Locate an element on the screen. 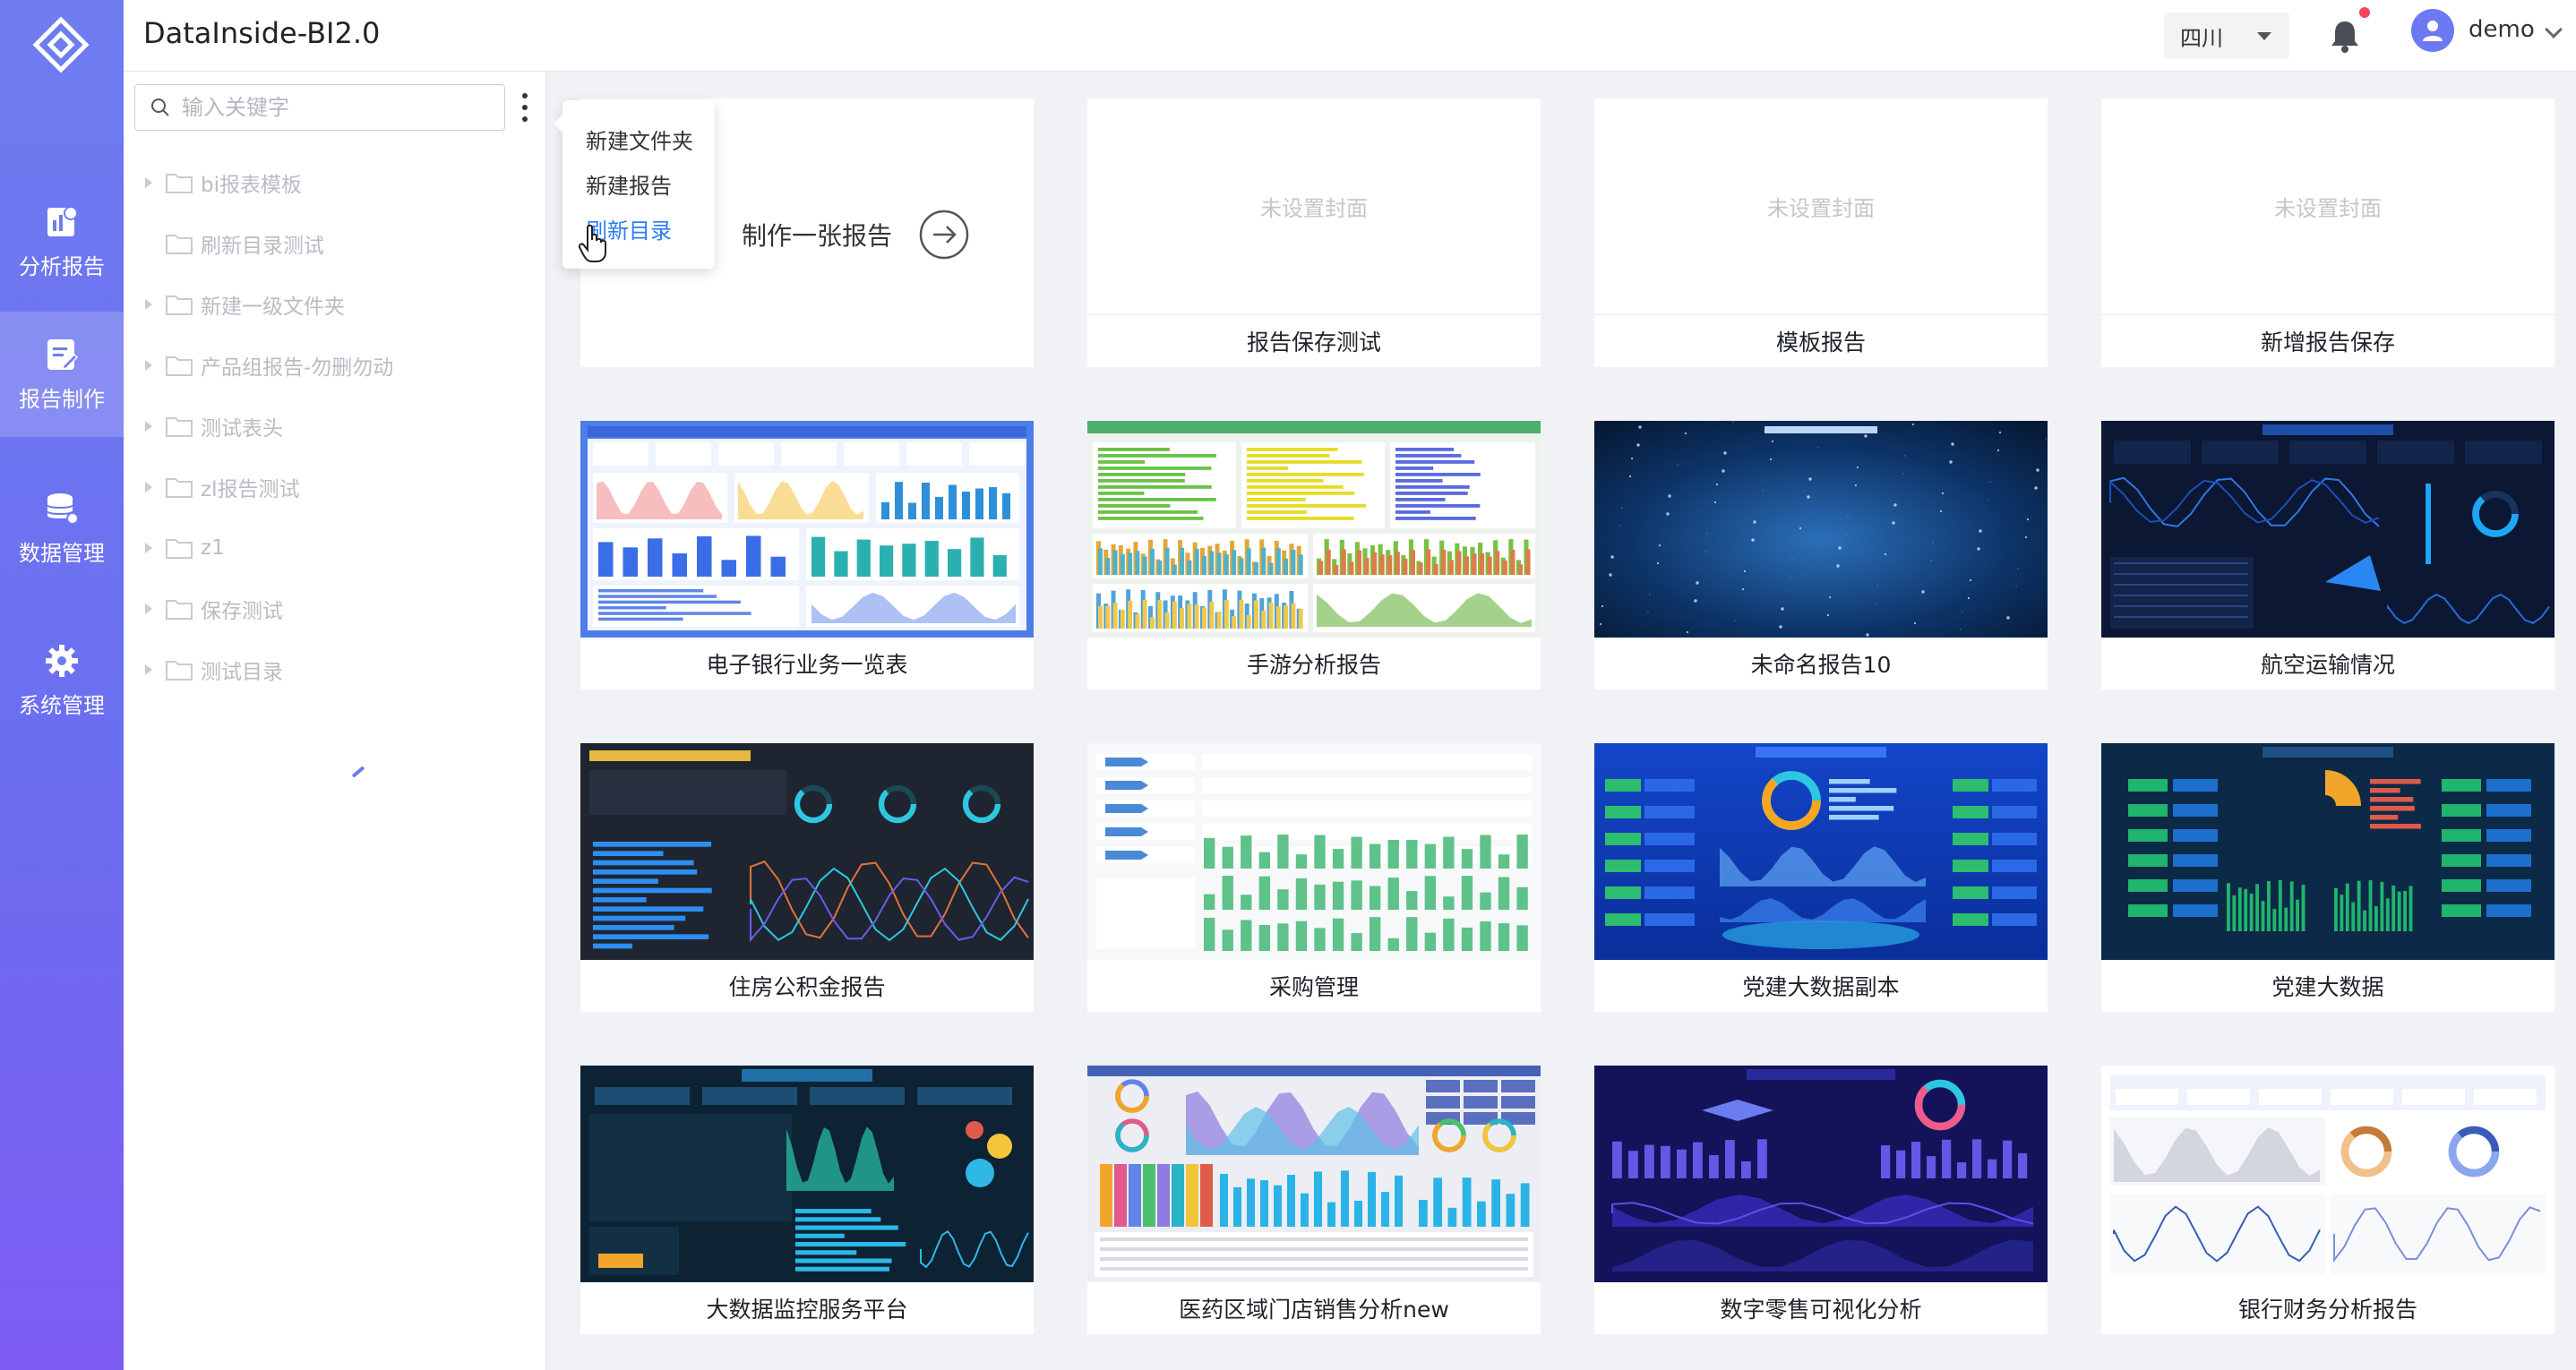  new-report-label: 制作一张报告 is located at coordinates (817, 236).